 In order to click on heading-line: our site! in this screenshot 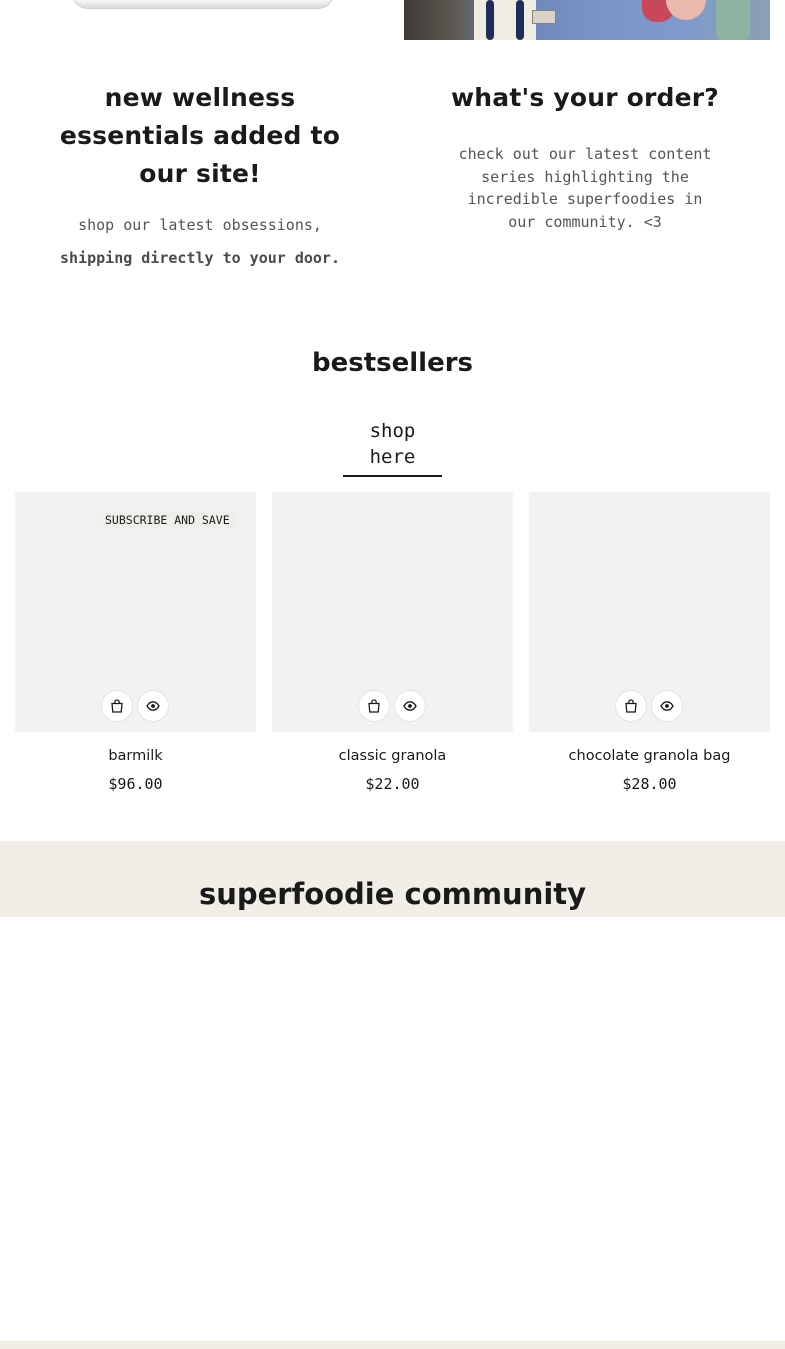, I will do `click(200, 173)`.